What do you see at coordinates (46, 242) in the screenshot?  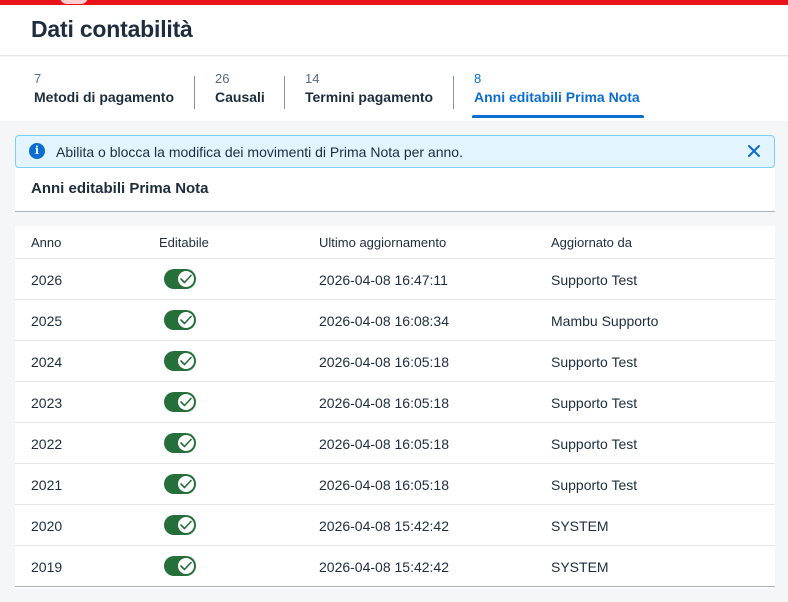 I see `column-header-anno: Anno` at bounding box center [46, 242].